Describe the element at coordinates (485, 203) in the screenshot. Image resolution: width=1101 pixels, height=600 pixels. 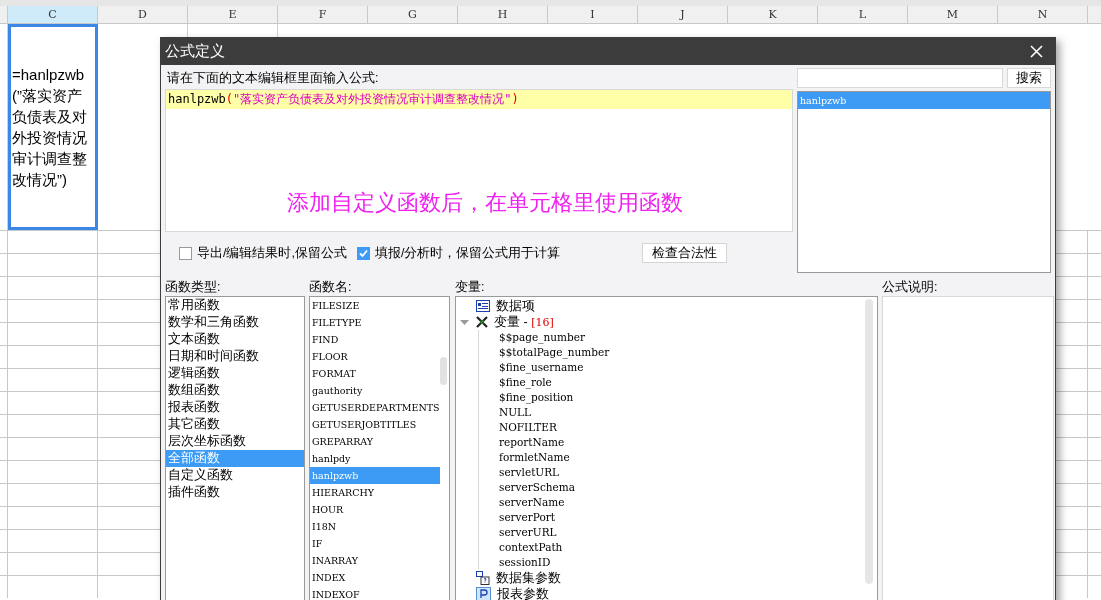
I see `annotation-text: 添加自定义函数后，在单元格里使用函数` at that location.